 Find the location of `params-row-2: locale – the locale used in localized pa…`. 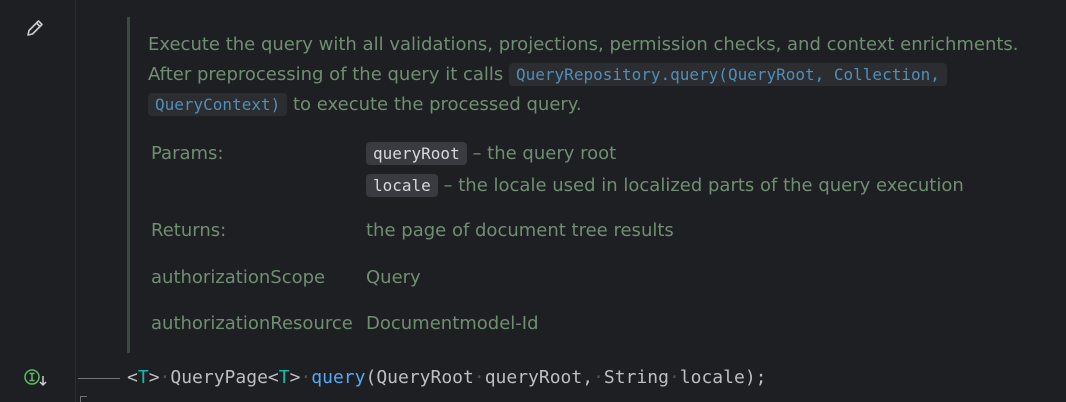

params-row-2: locale – the locale used in localized pa… is located at coordinates (601, 186).